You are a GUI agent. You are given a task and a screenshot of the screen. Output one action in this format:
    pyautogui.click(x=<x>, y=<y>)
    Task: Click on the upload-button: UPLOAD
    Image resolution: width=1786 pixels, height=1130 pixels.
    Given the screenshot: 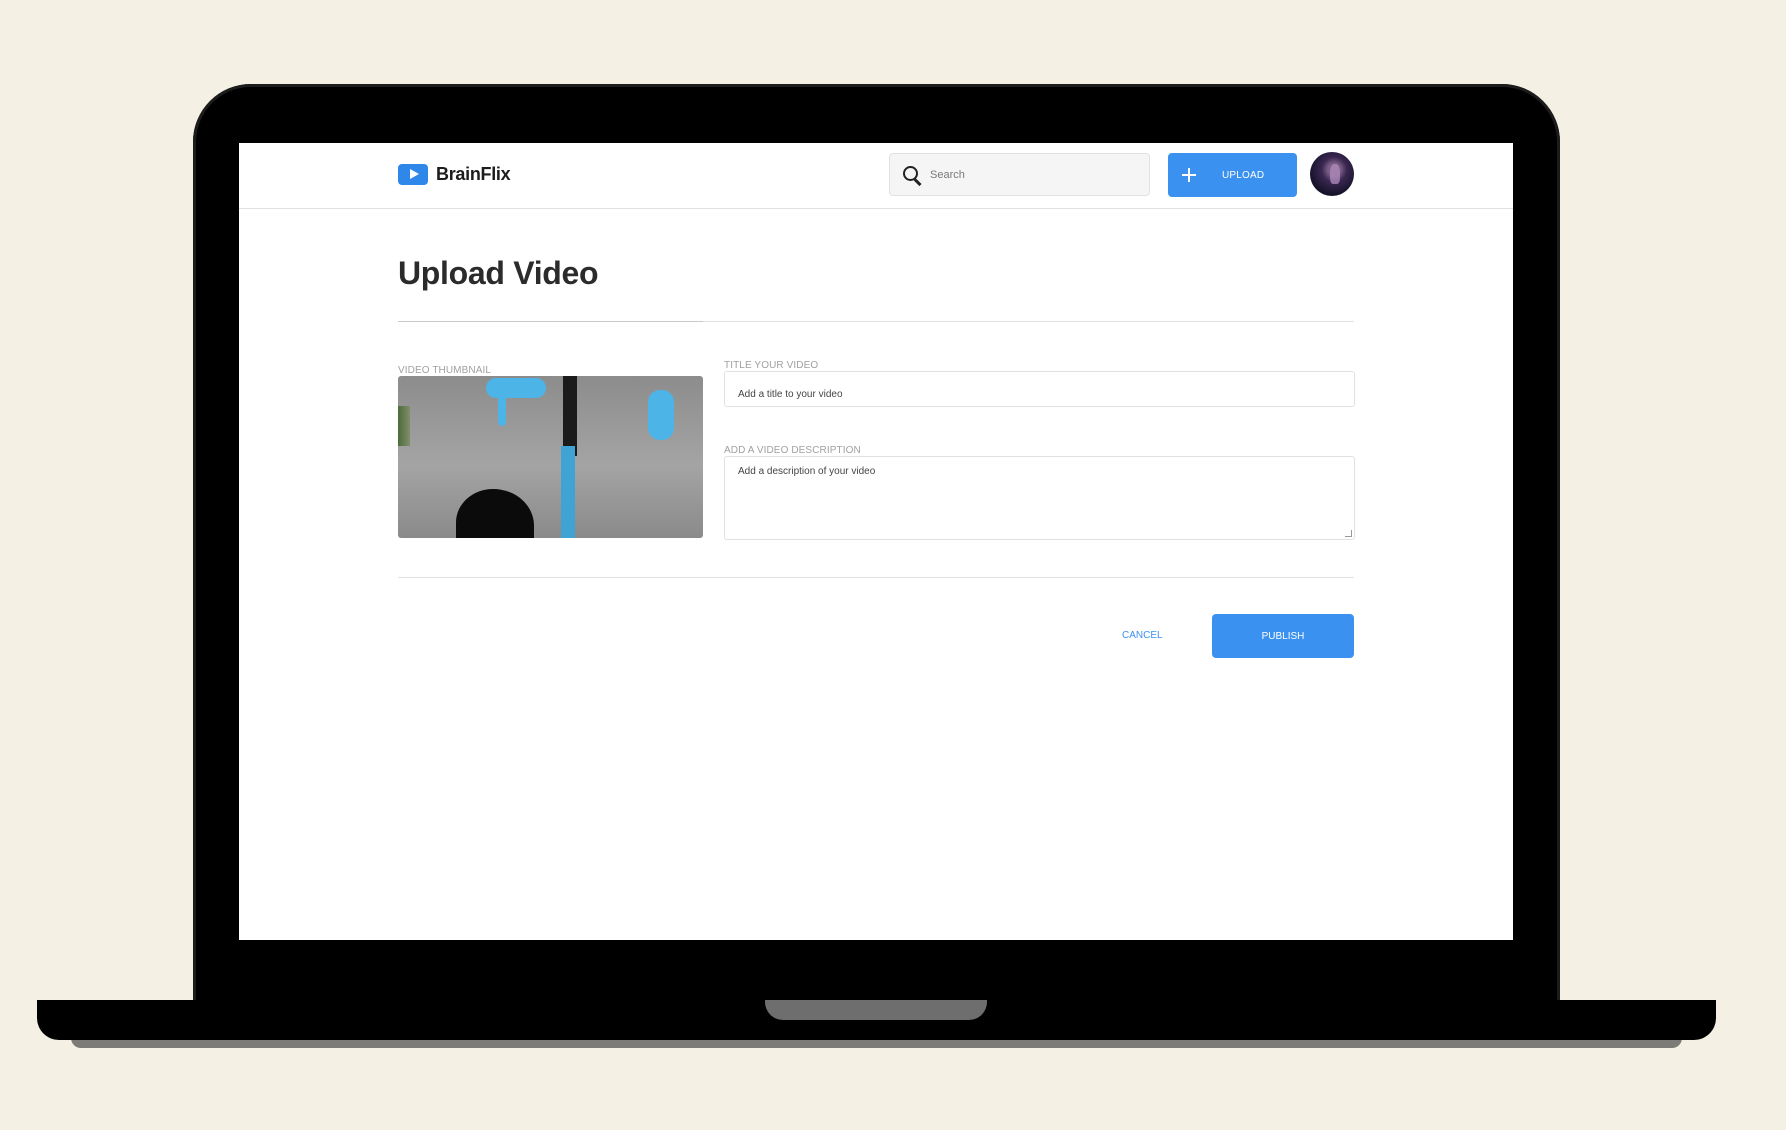 What is the action you would take?
    pyautogui.click(x=1232, y=175)
    